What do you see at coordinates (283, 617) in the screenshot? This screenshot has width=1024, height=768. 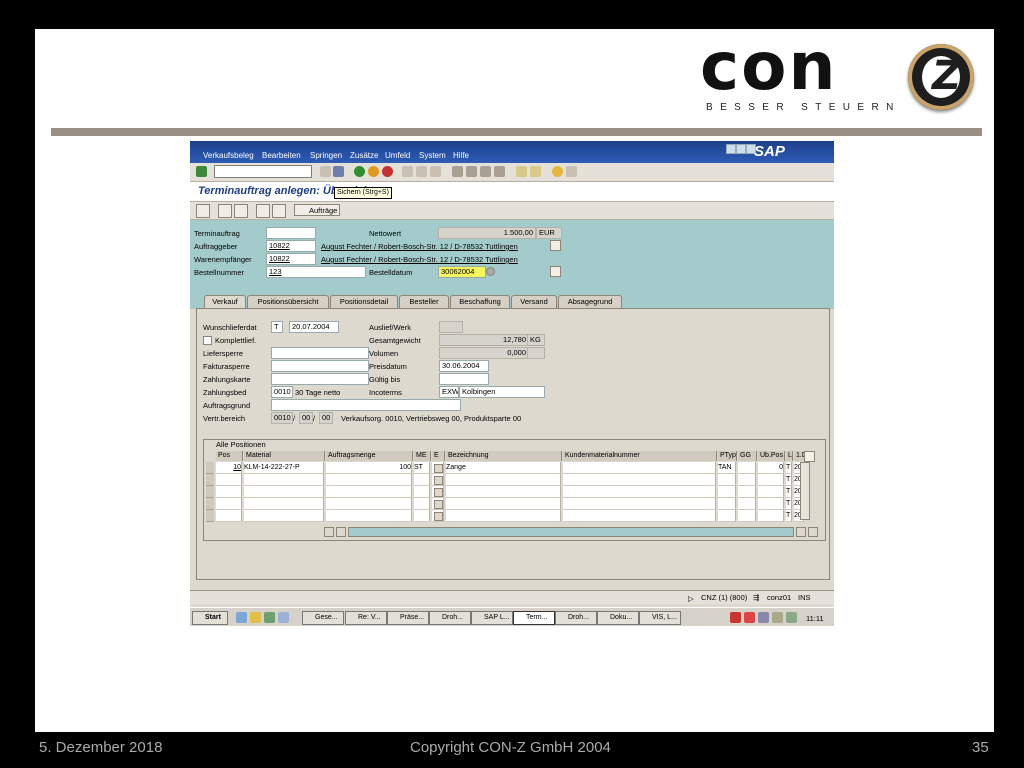 I see `quicklaunch-desktop-icon` at bounding box center [283, 617].